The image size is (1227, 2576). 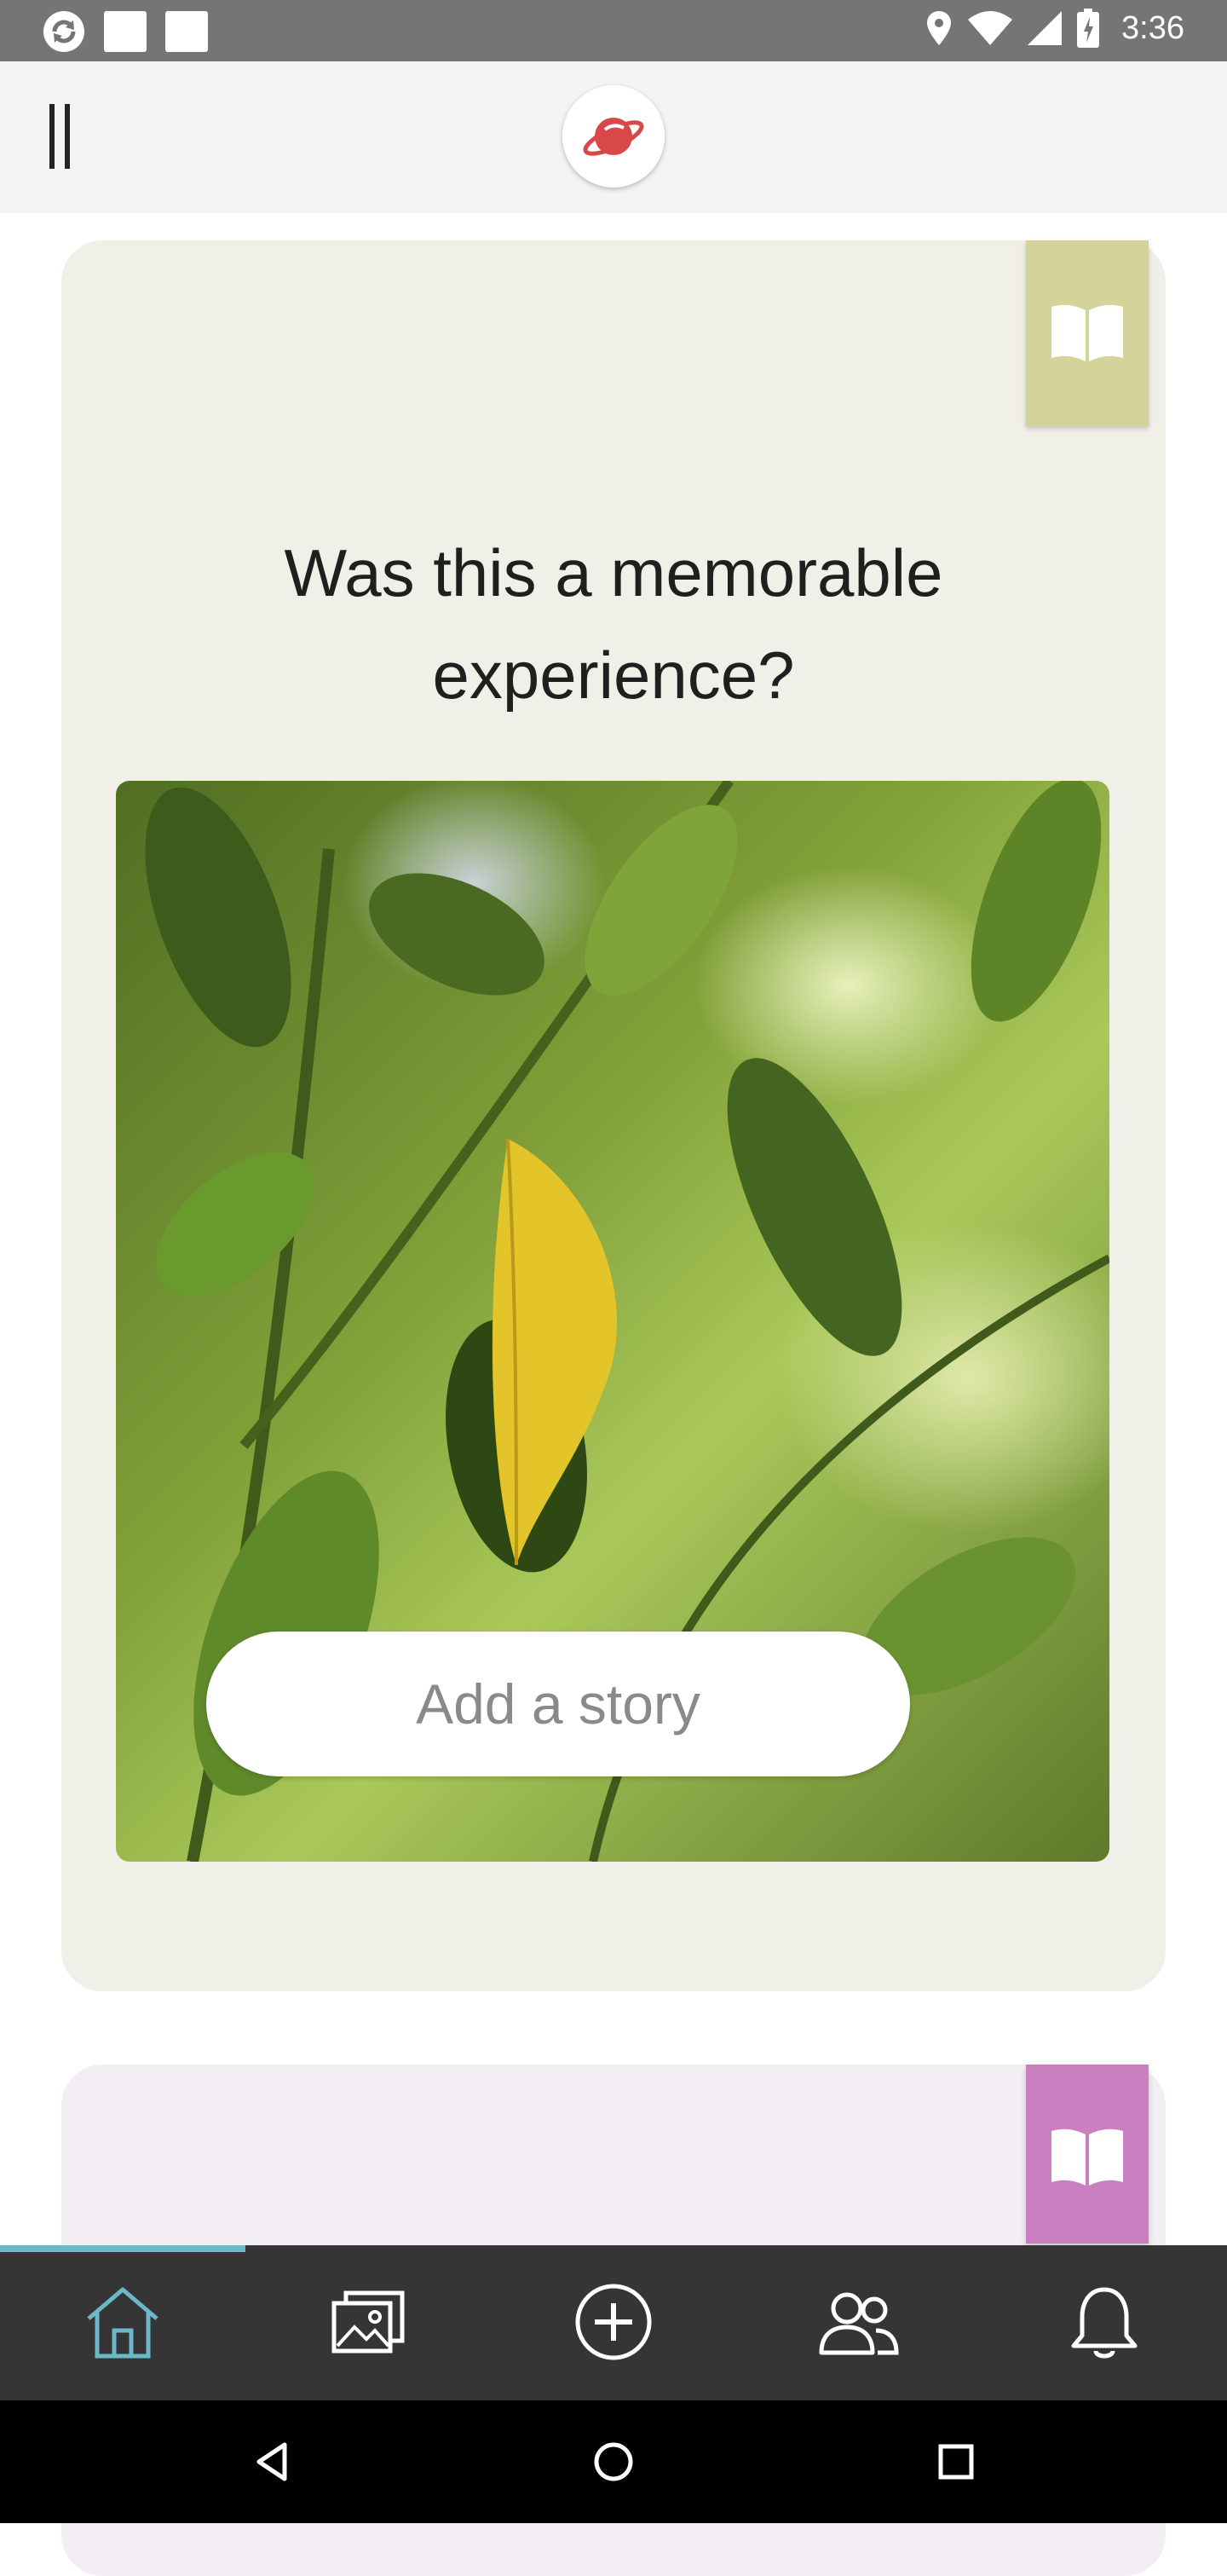 I want to click on recents-icon, so click(x=956, y=2461).